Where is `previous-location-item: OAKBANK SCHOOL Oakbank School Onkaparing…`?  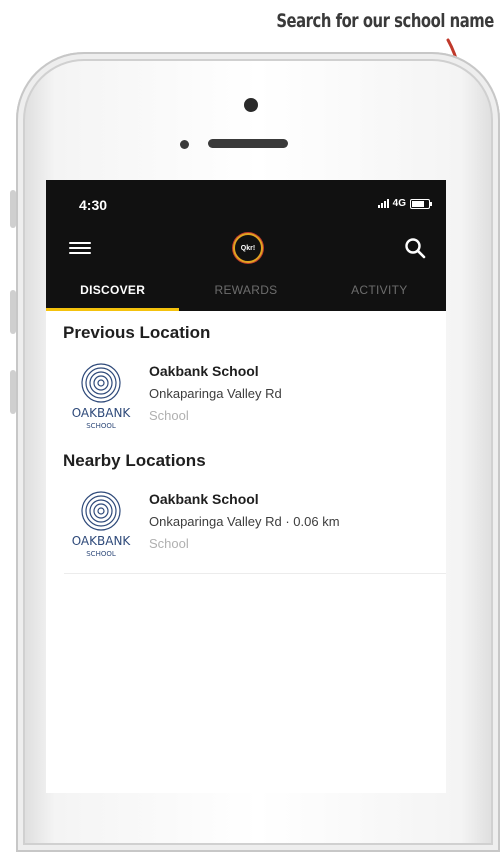
previous-location-item: OAKBANK SCHOOL Oakbank School Onkaparing… is located at coordinates (246, 396).